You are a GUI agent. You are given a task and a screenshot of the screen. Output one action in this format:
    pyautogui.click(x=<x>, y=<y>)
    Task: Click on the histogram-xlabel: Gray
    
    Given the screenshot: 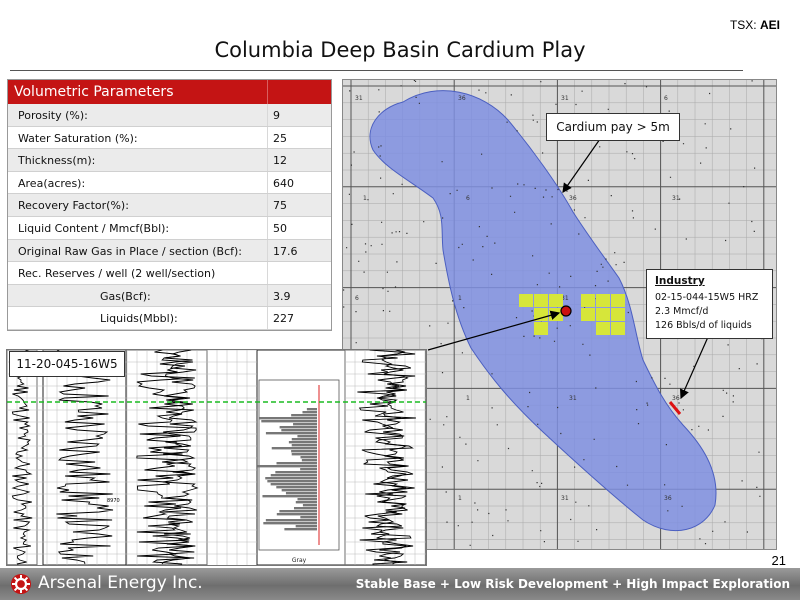 What is the action you would take?
    pyautogui.click(x=299, y=560)
    